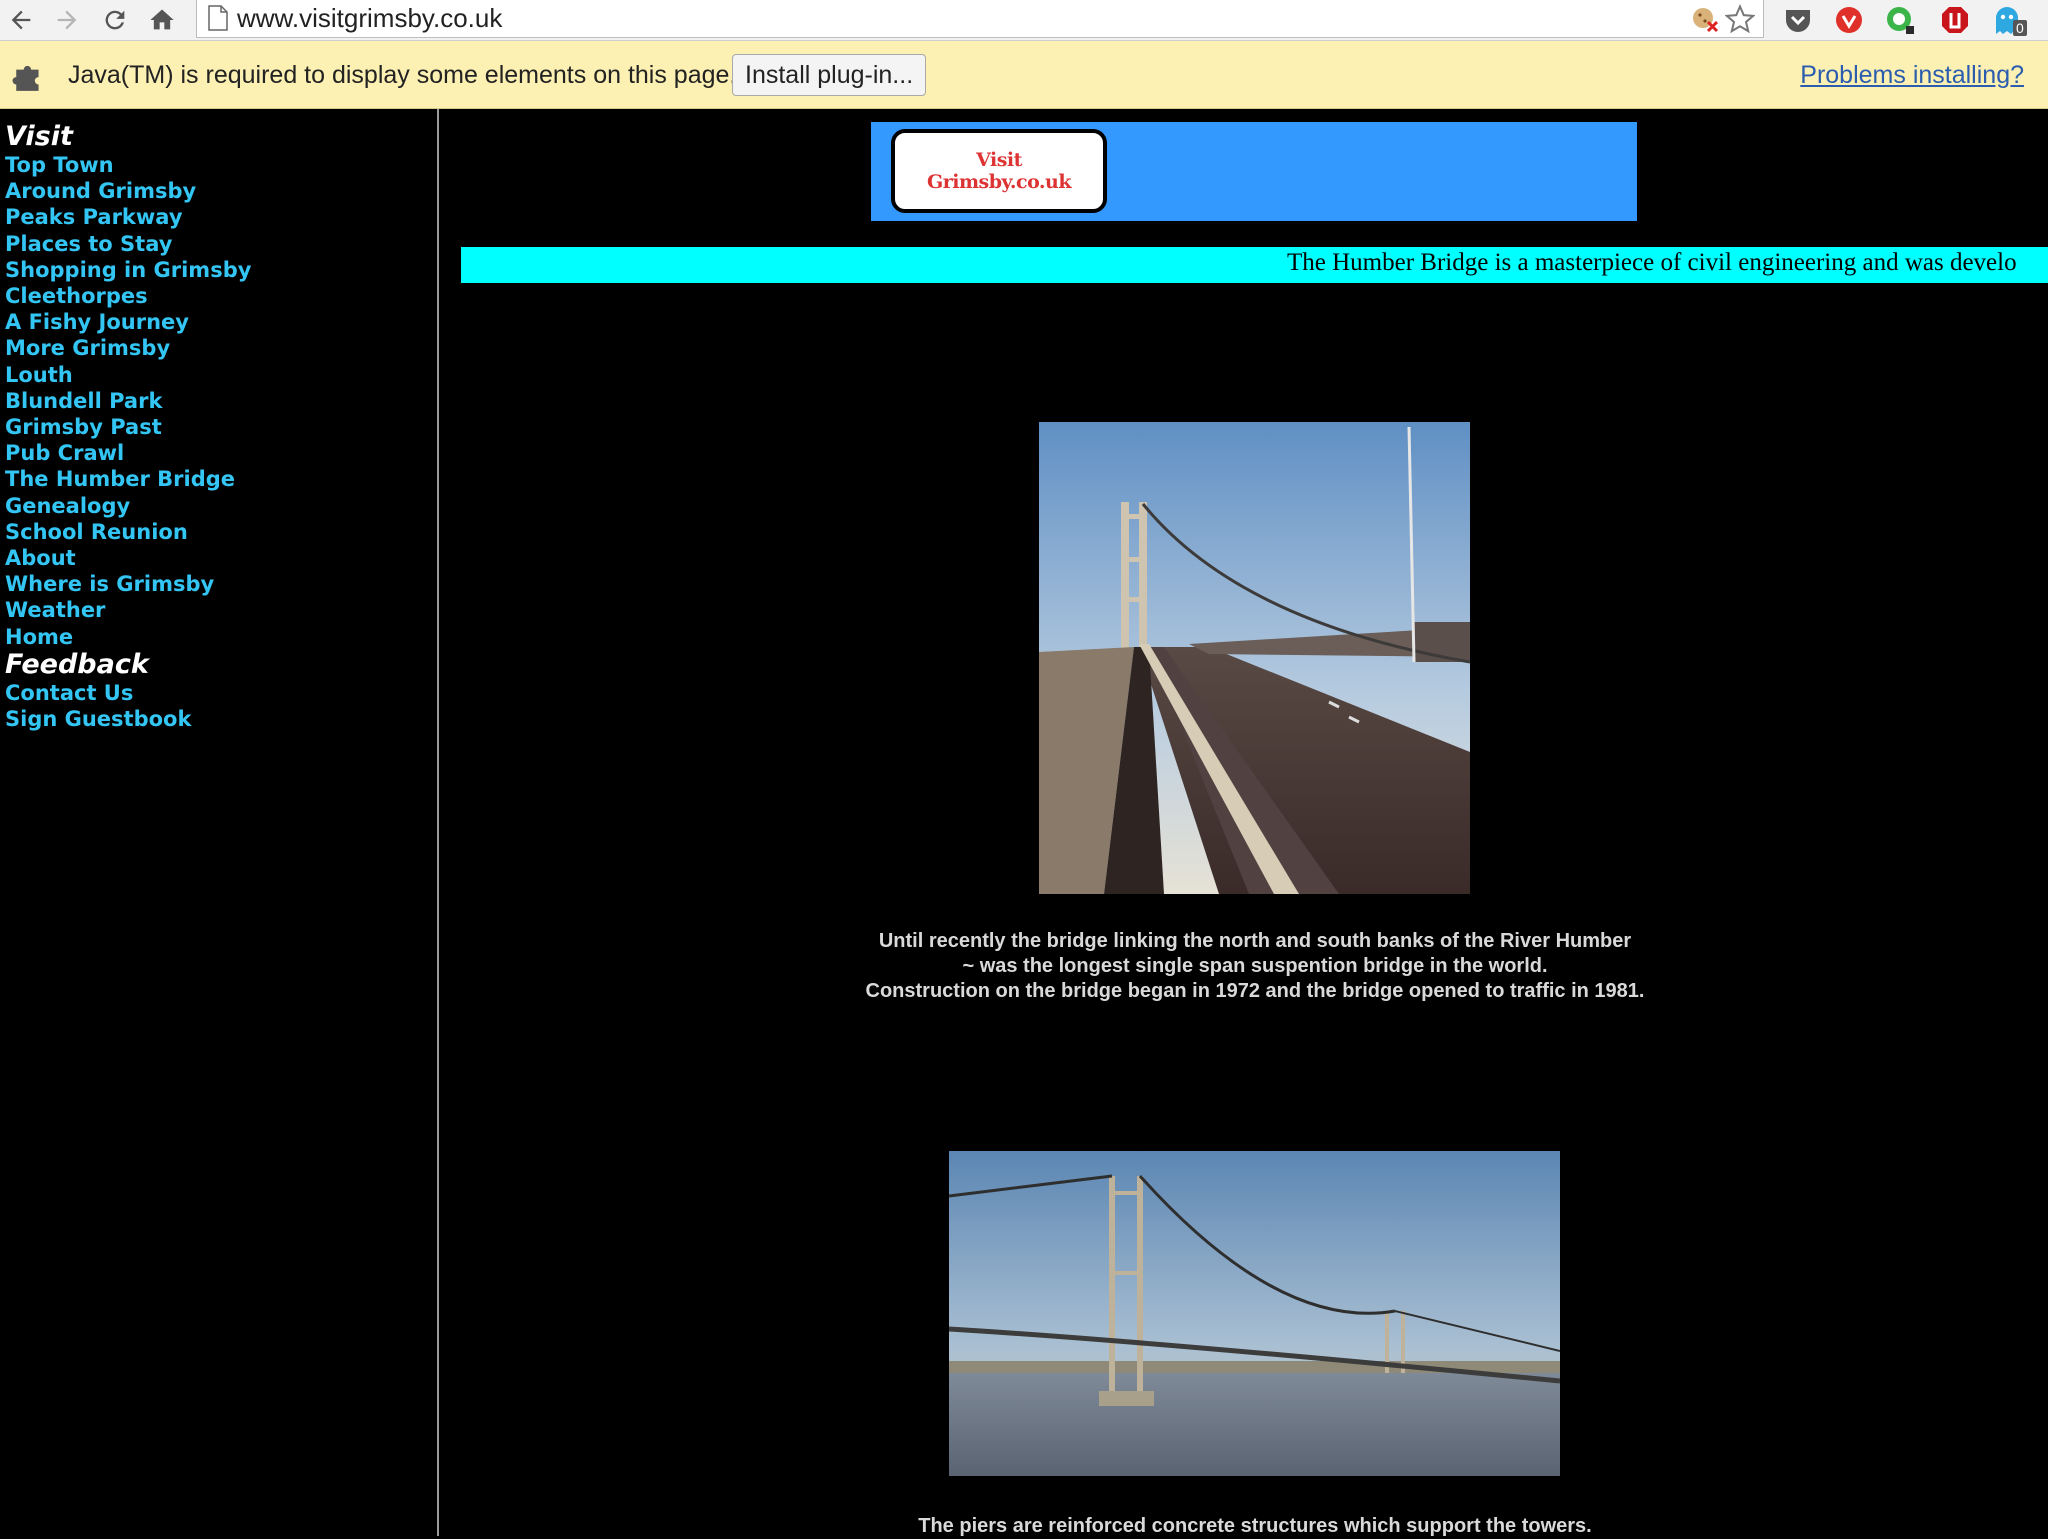  Describe the element at coordinates (221, 348) in the screenshot. I see `nav-link-more-grimsby: More Grimsby` at that location.